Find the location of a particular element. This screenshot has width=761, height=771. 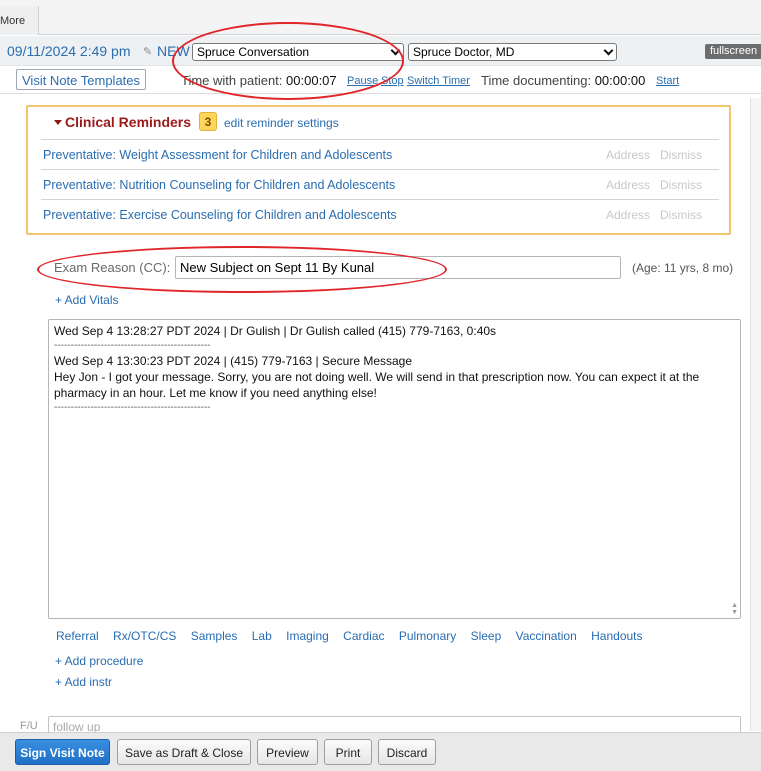

edit-reminder-settings-link: edit reminder settings is located at coordinates (281, 123).